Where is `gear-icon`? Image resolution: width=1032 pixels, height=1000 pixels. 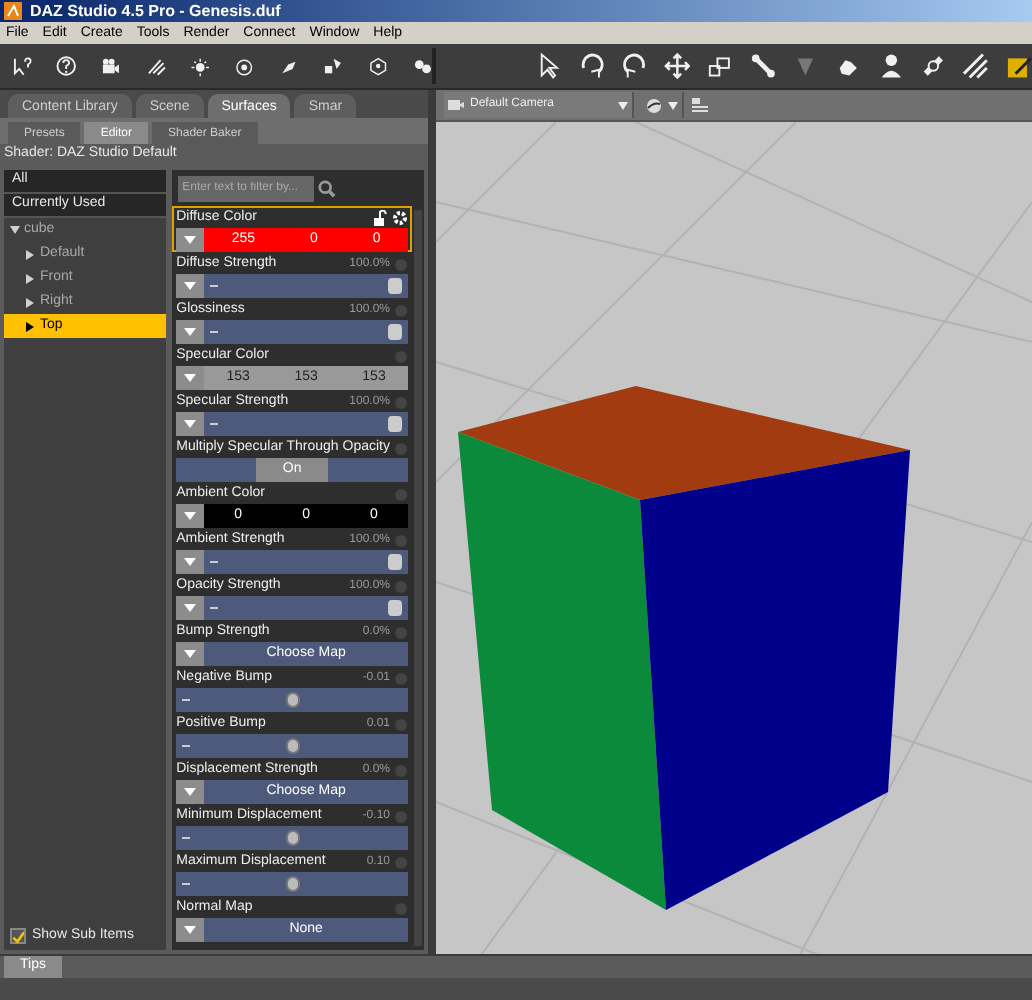 gear-icon is located at coordinates (400, 218).